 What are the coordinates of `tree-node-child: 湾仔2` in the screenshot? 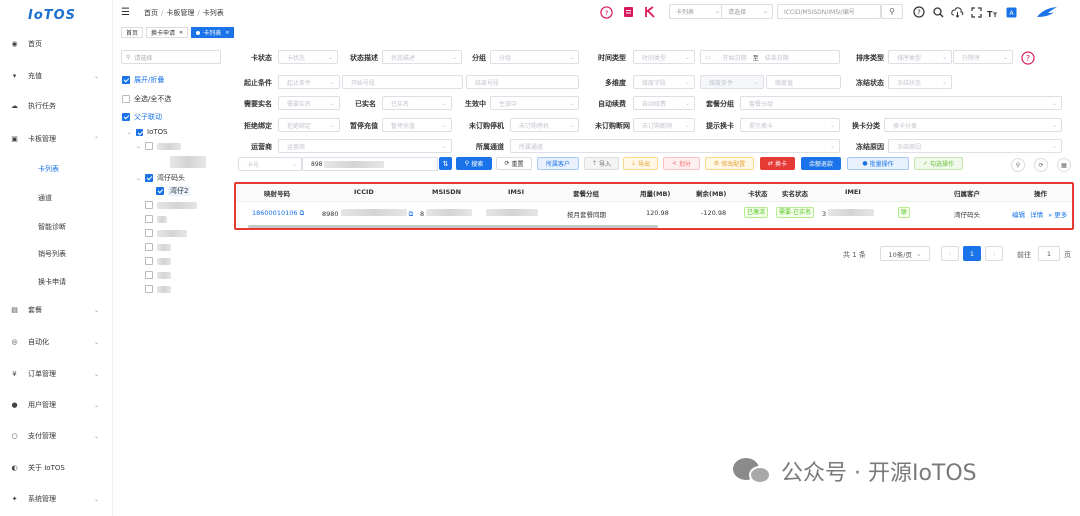 It's located at (173, 191).